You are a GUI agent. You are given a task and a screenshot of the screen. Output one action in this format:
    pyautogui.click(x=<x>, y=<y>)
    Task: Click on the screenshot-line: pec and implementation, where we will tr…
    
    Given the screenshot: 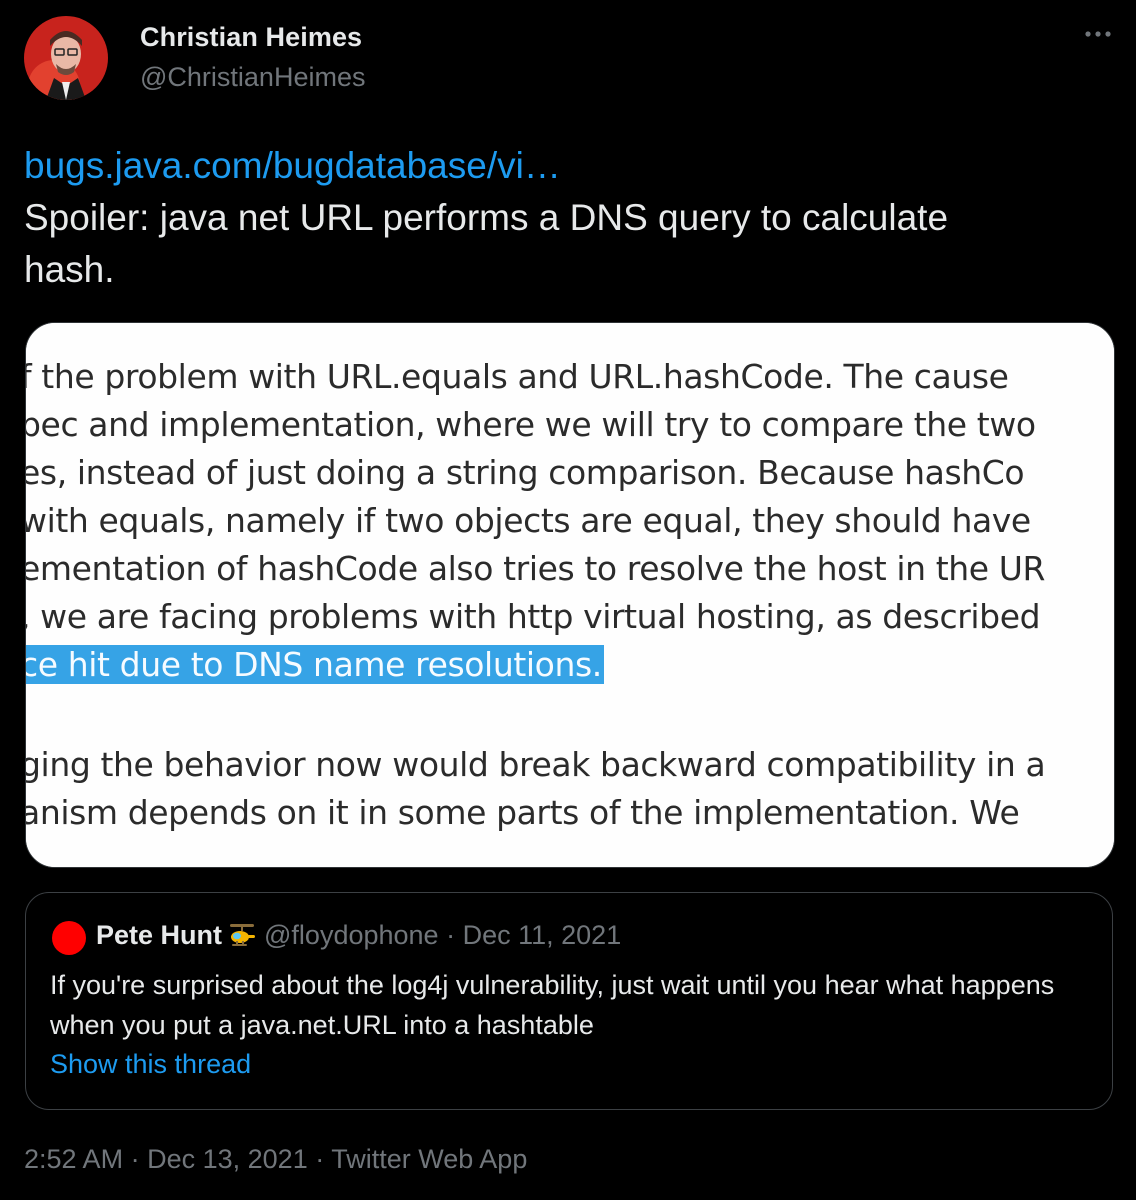 What is the action you would take?
    pyautogui.click(x=530, y=424)
    